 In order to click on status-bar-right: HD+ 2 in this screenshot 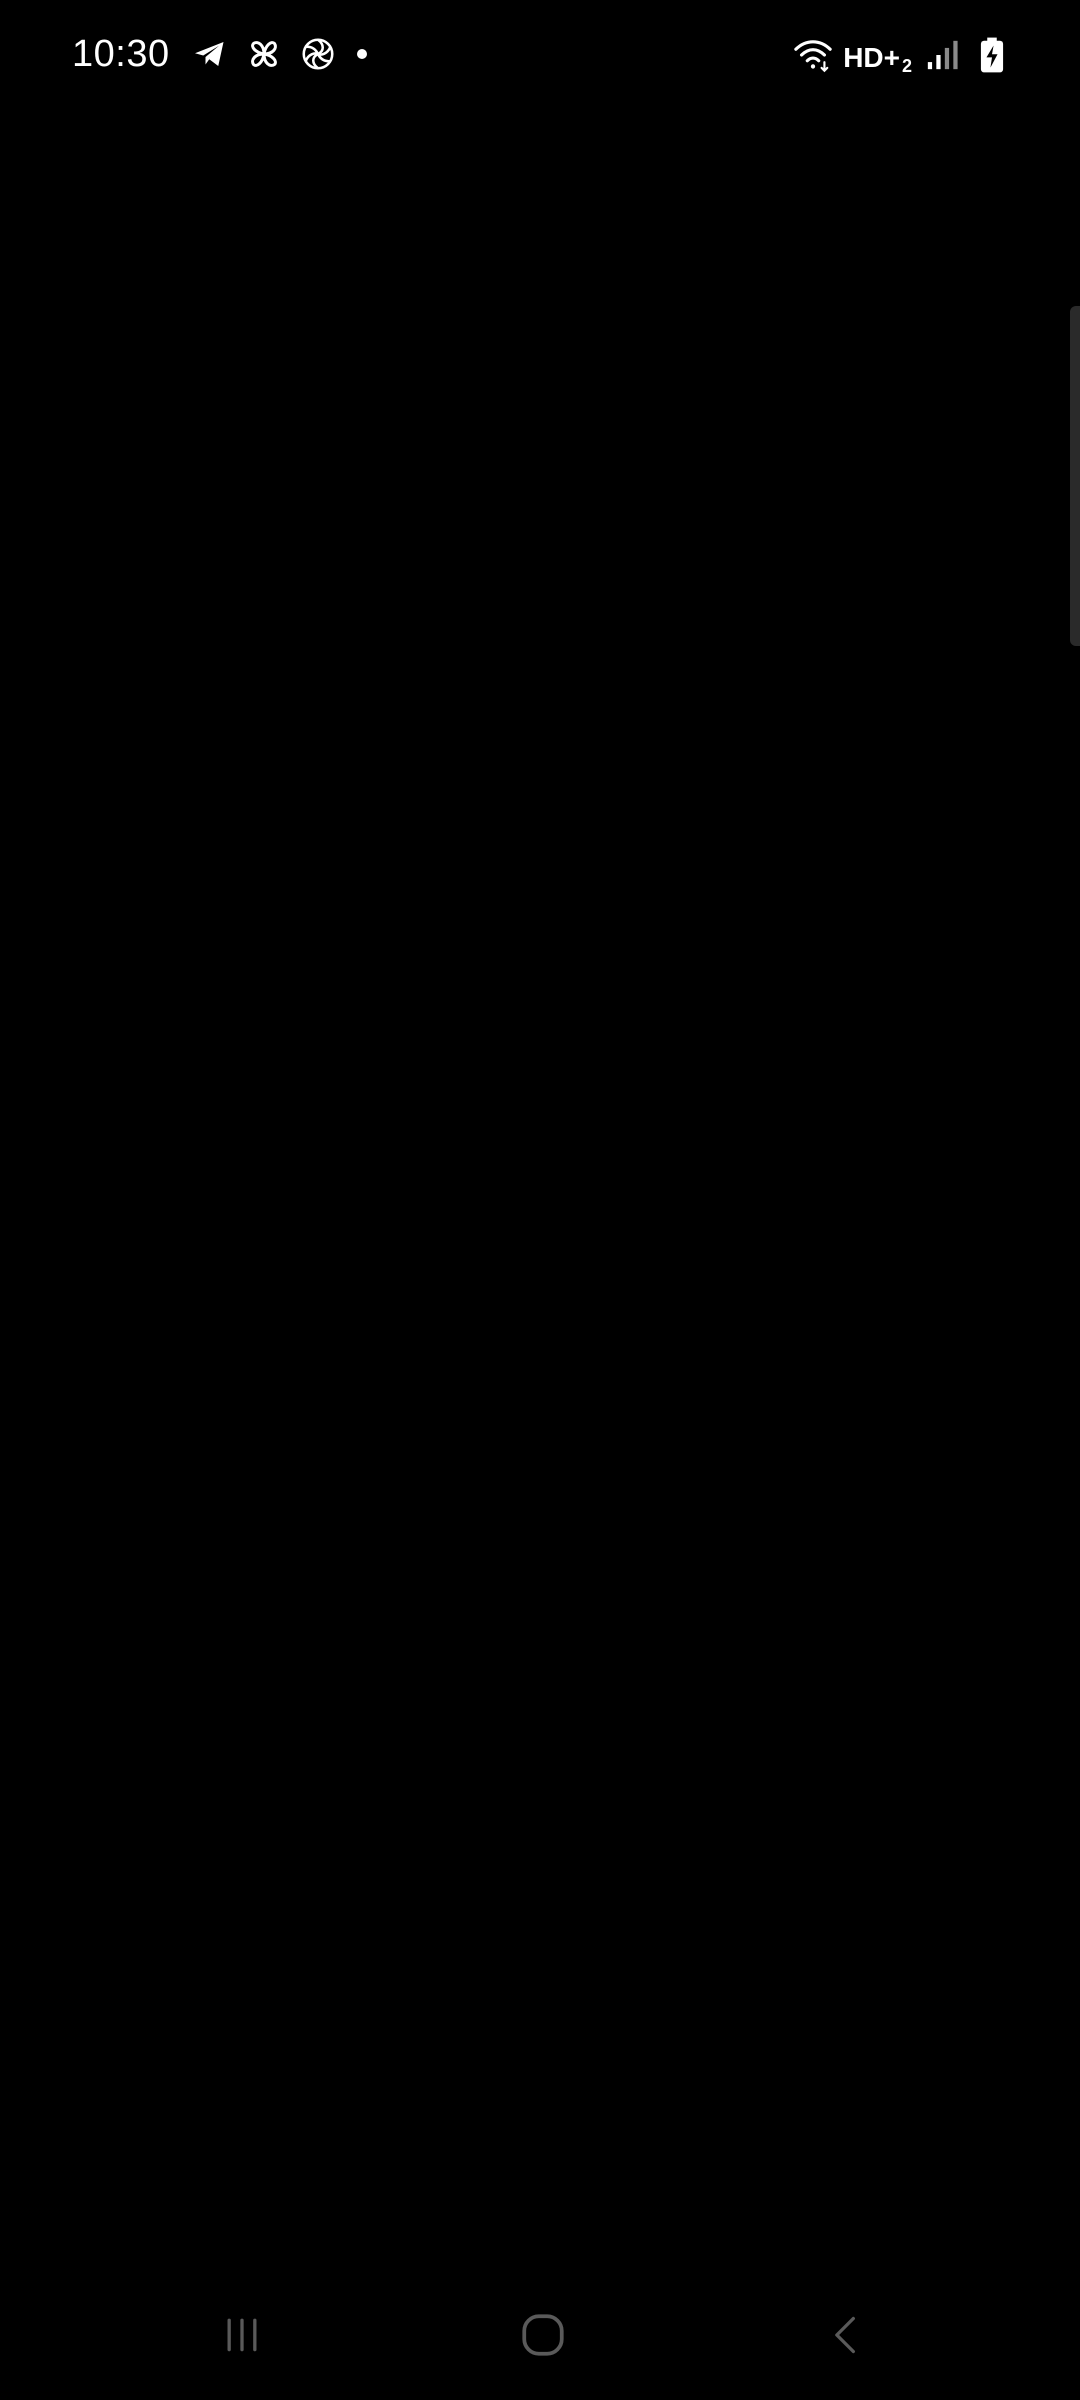, I will do `click(902, 55)`.